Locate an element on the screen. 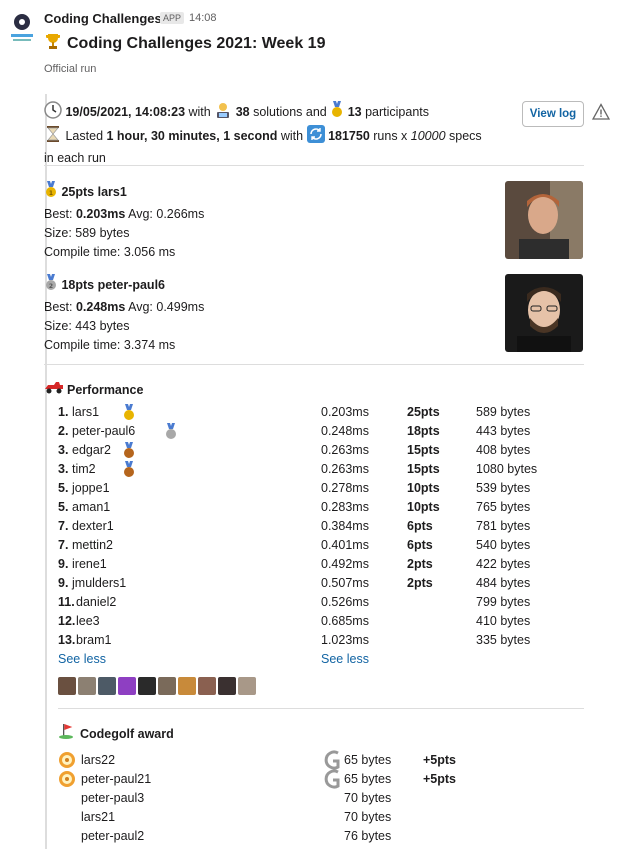 Image resolution: width=618 pixels, height=849 pixels. best-time: 0.507ms is located at coordinates (345, 583).